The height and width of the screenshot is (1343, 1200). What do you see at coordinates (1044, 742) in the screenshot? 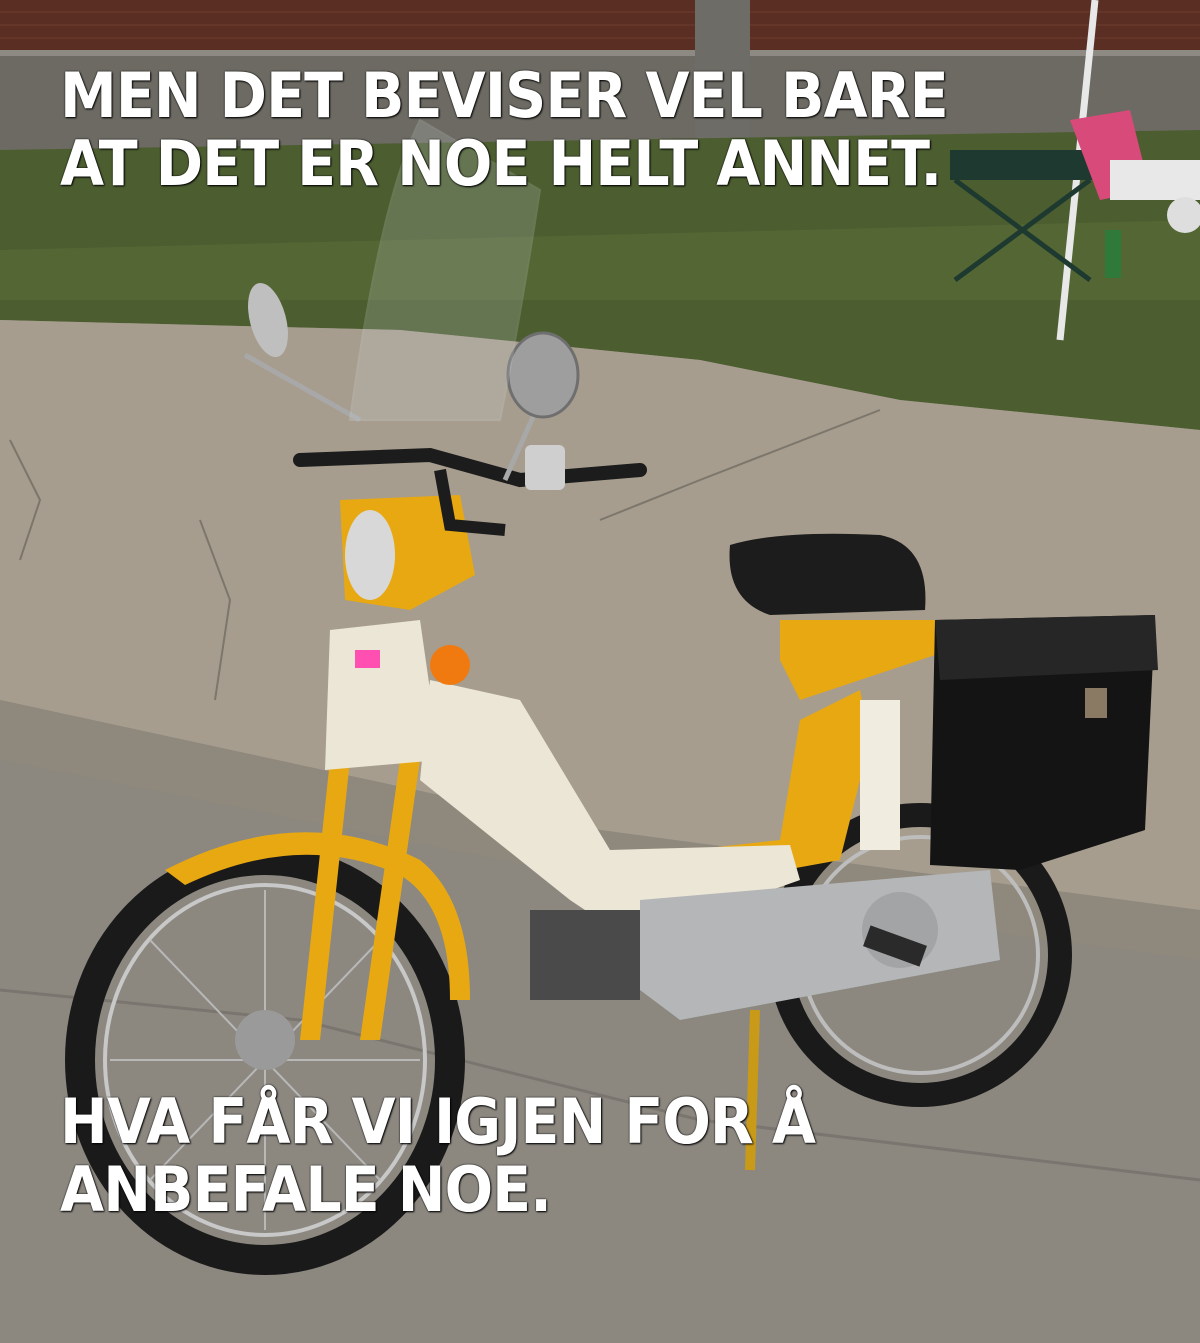
I see `saddlebag` at bounding box center [1044, 742].